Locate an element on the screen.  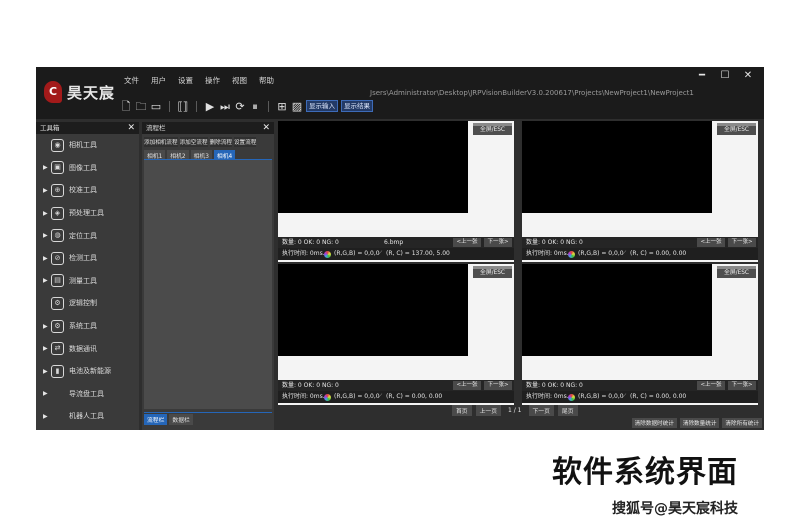
menu-operation: 操作 is located at coordinates (212, 80).